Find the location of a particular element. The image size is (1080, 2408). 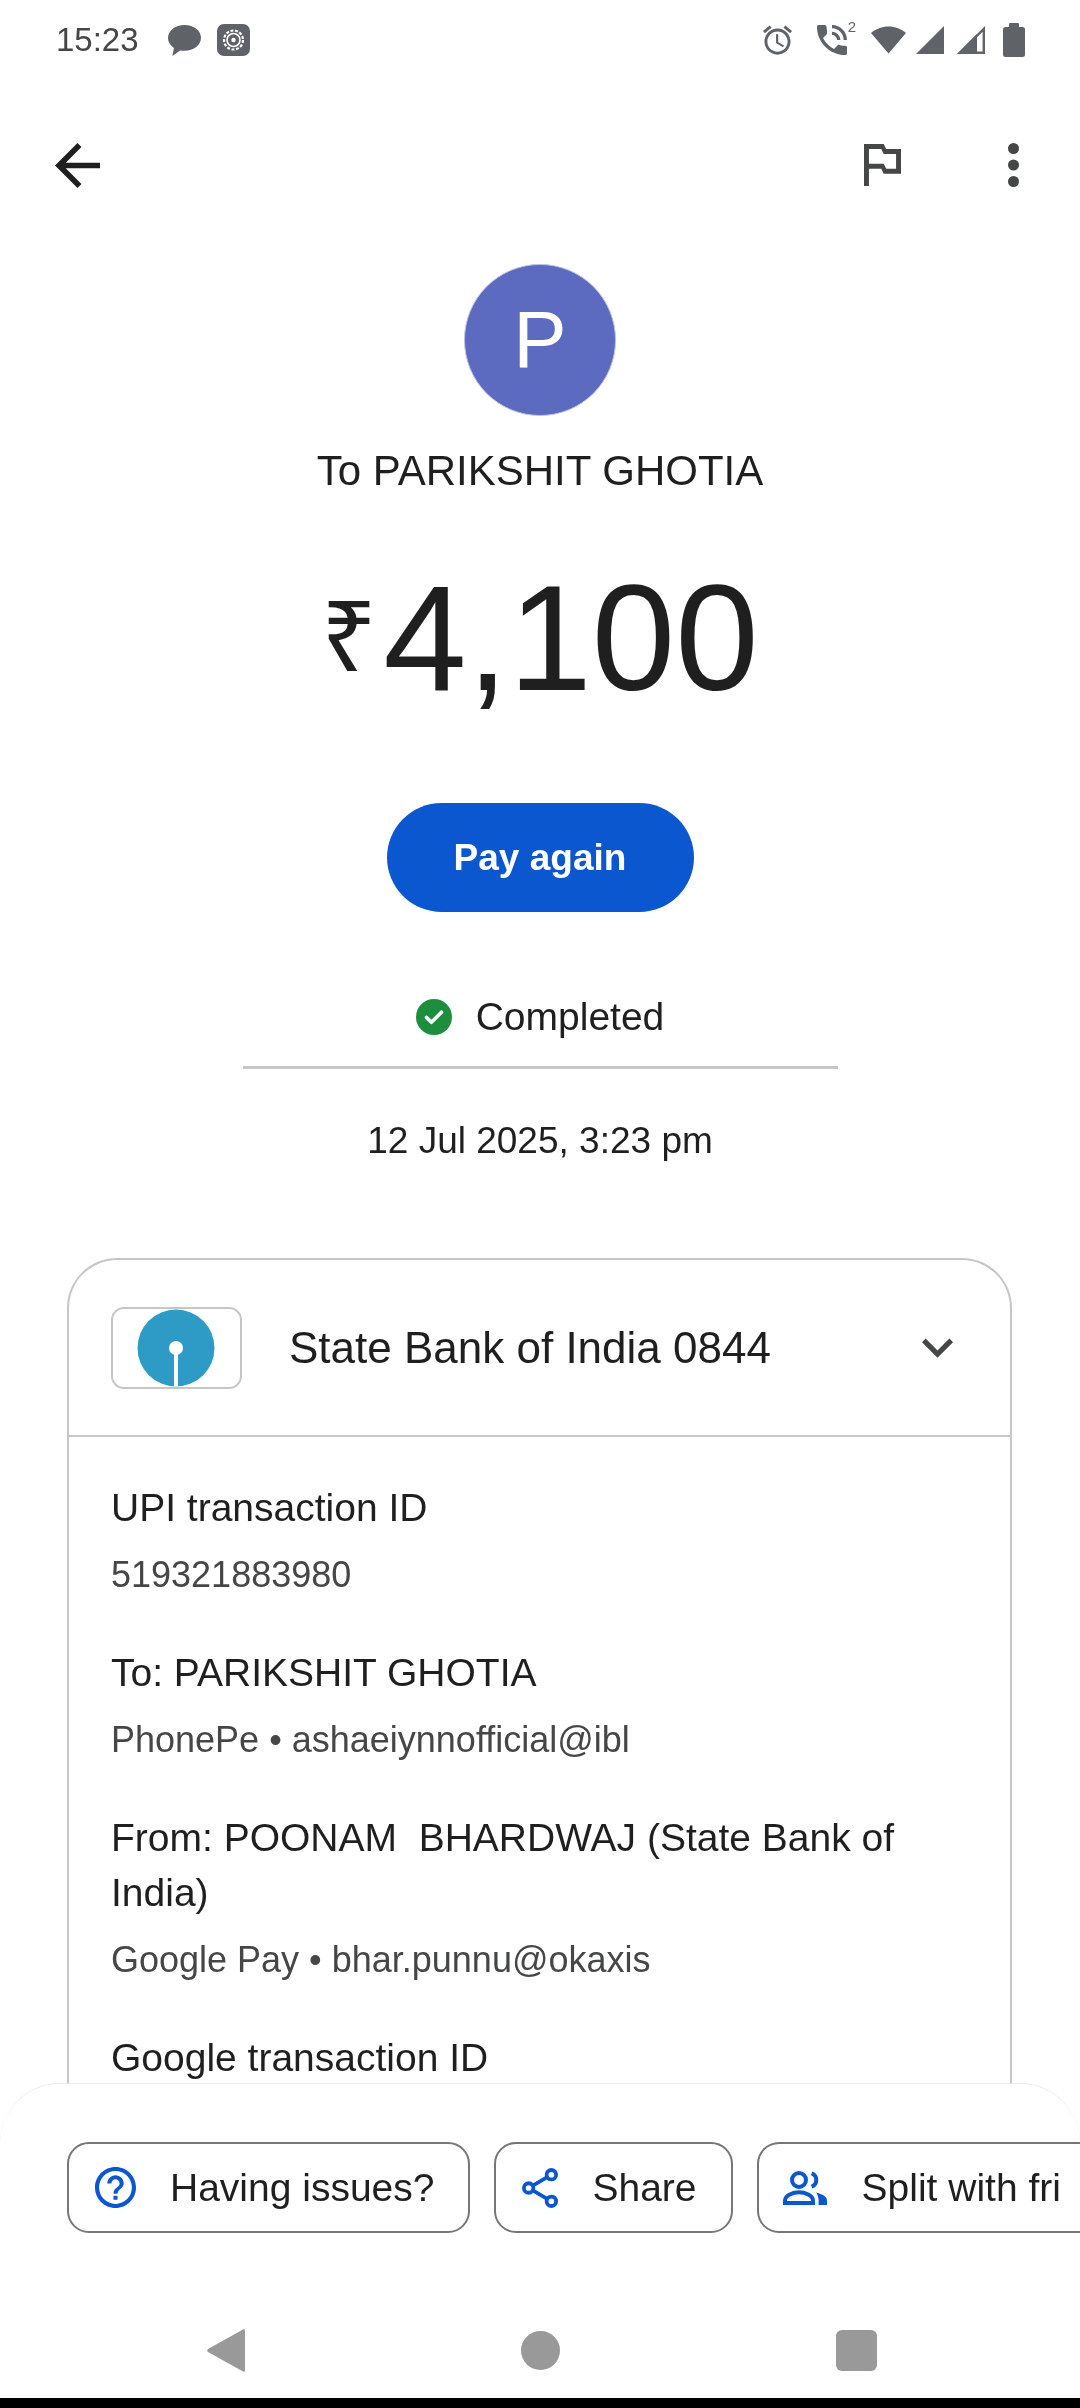

check-circle-icon is located at coordinates (433, 1017).